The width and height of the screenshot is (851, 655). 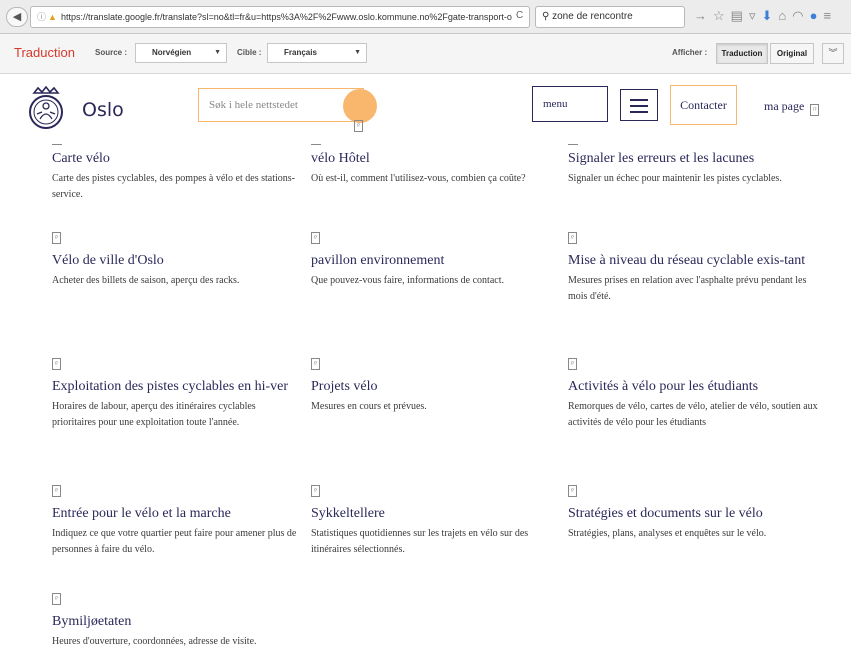 I want to click on card-title: Stratégies et documents sur le vélo, so click(x=693, y=513).